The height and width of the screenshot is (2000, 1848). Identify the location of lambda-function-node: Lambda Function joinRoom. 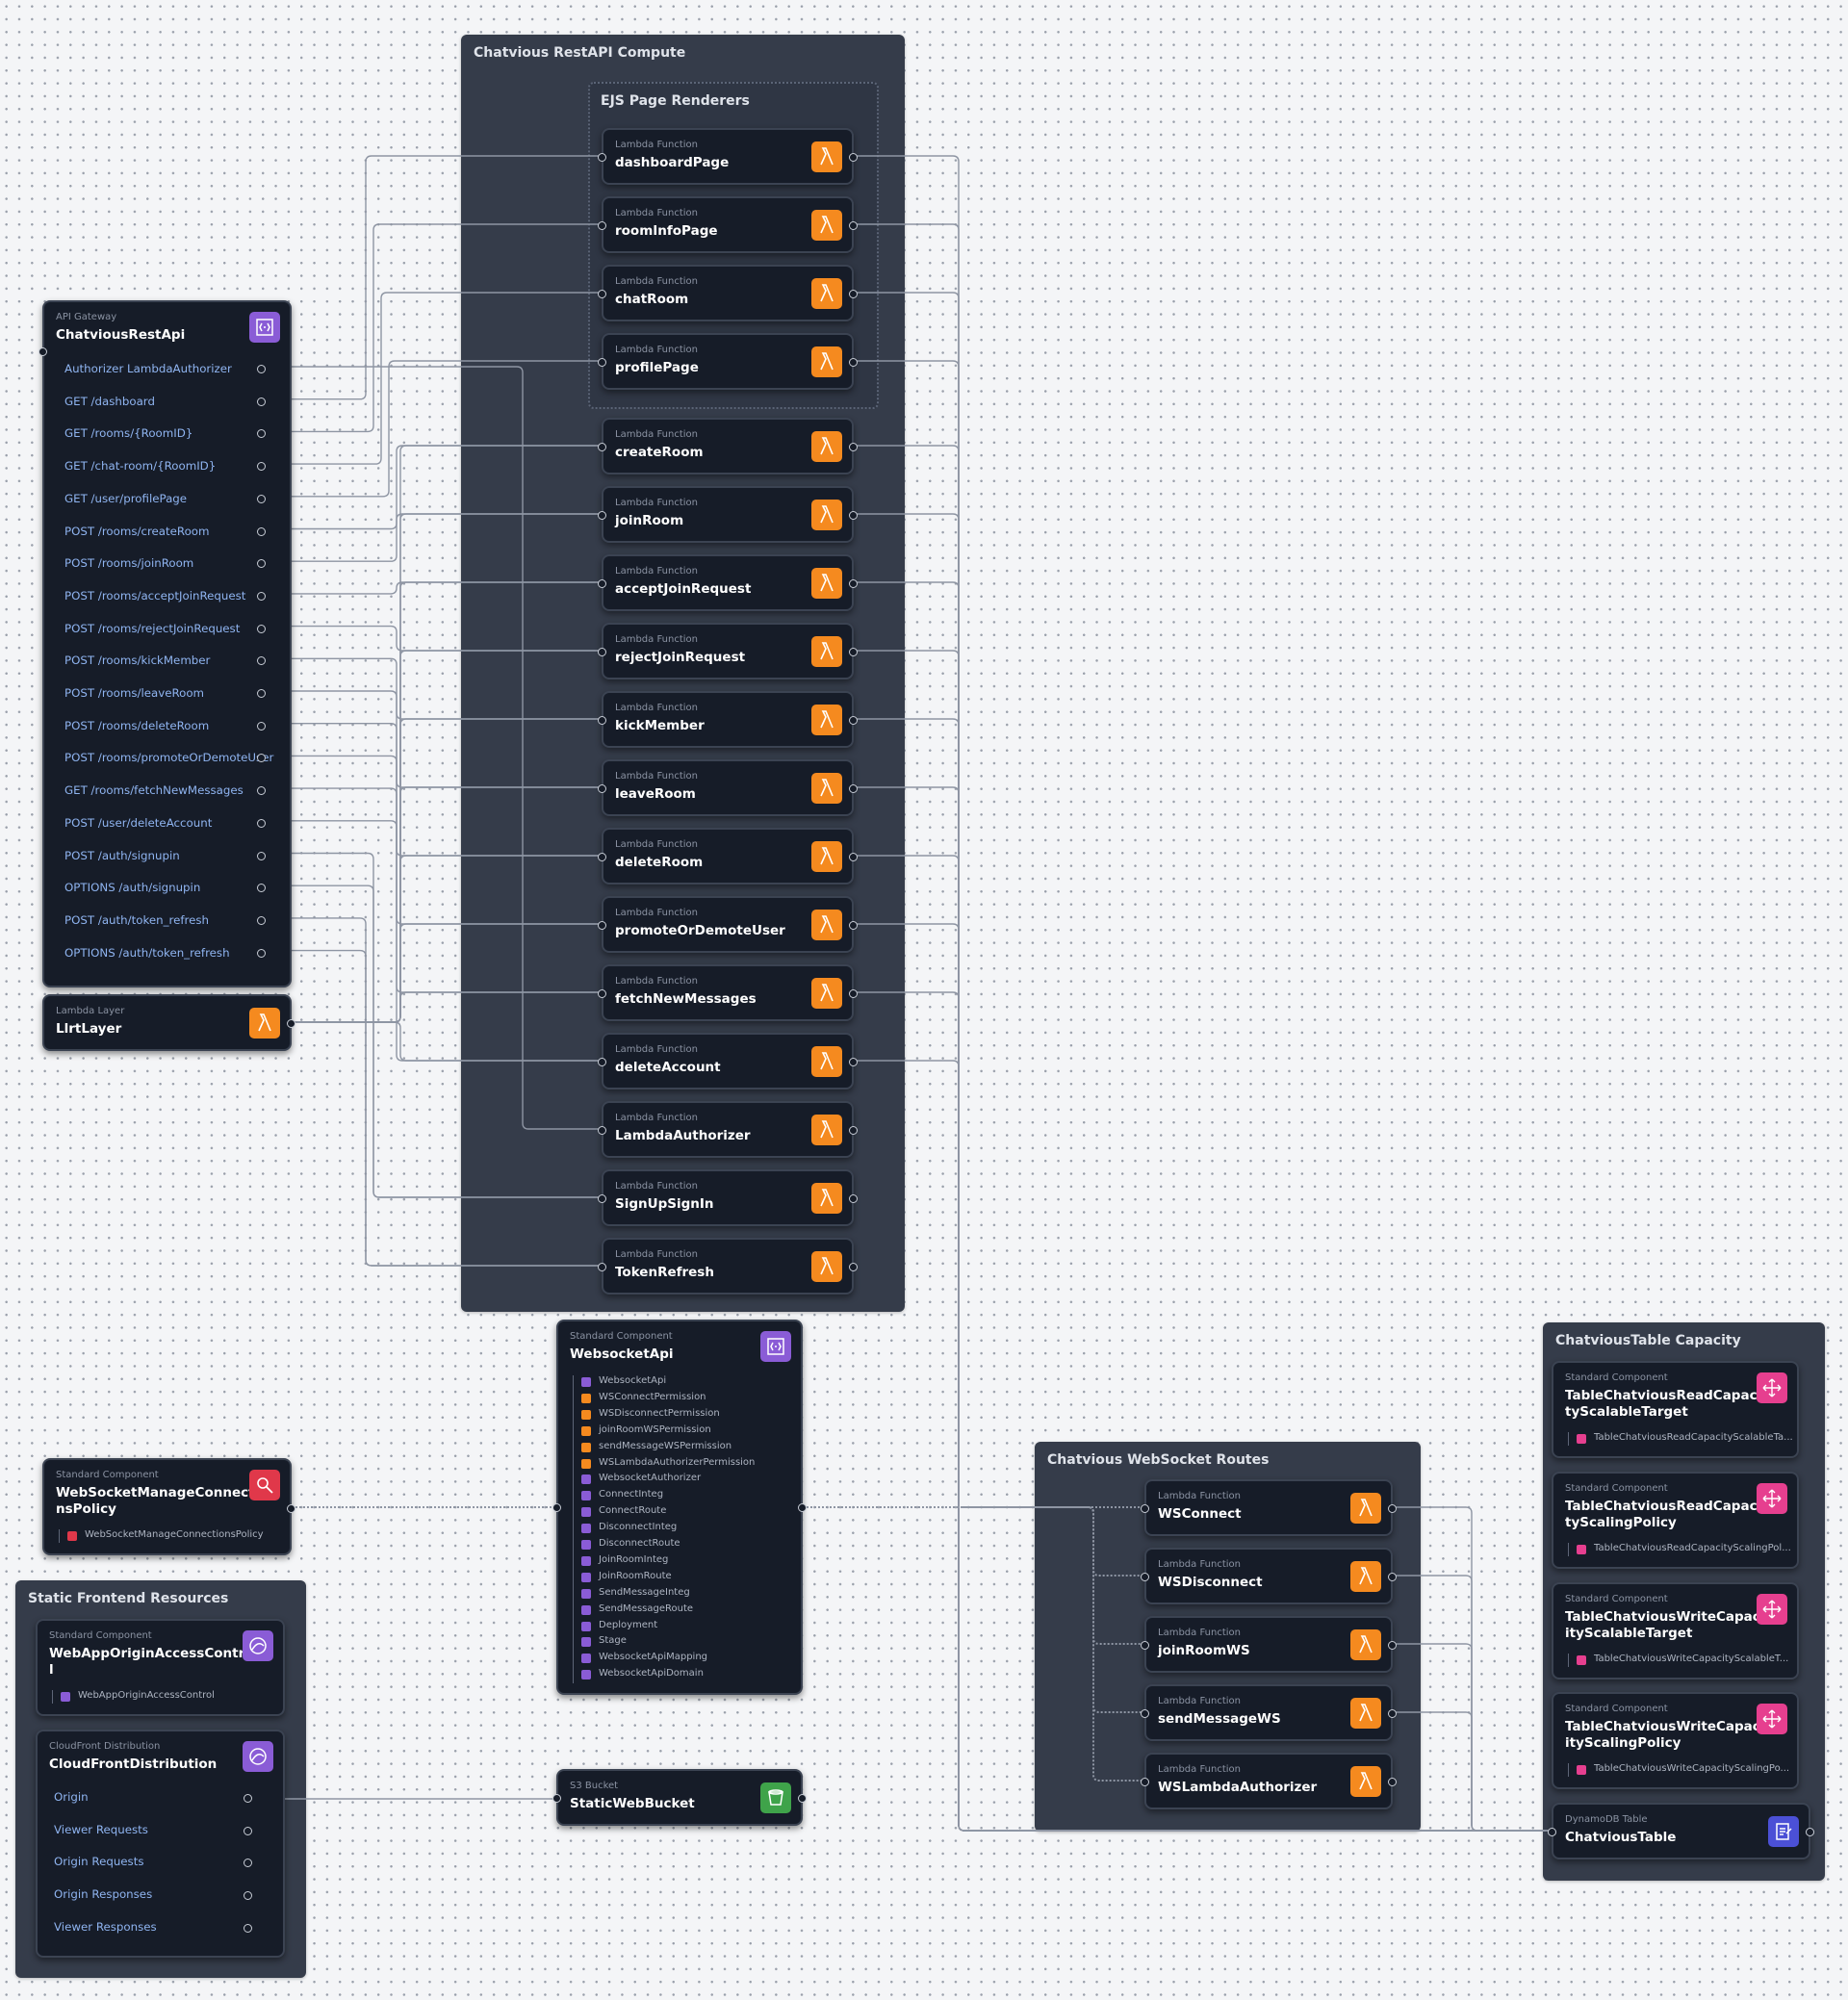
(728, 514).